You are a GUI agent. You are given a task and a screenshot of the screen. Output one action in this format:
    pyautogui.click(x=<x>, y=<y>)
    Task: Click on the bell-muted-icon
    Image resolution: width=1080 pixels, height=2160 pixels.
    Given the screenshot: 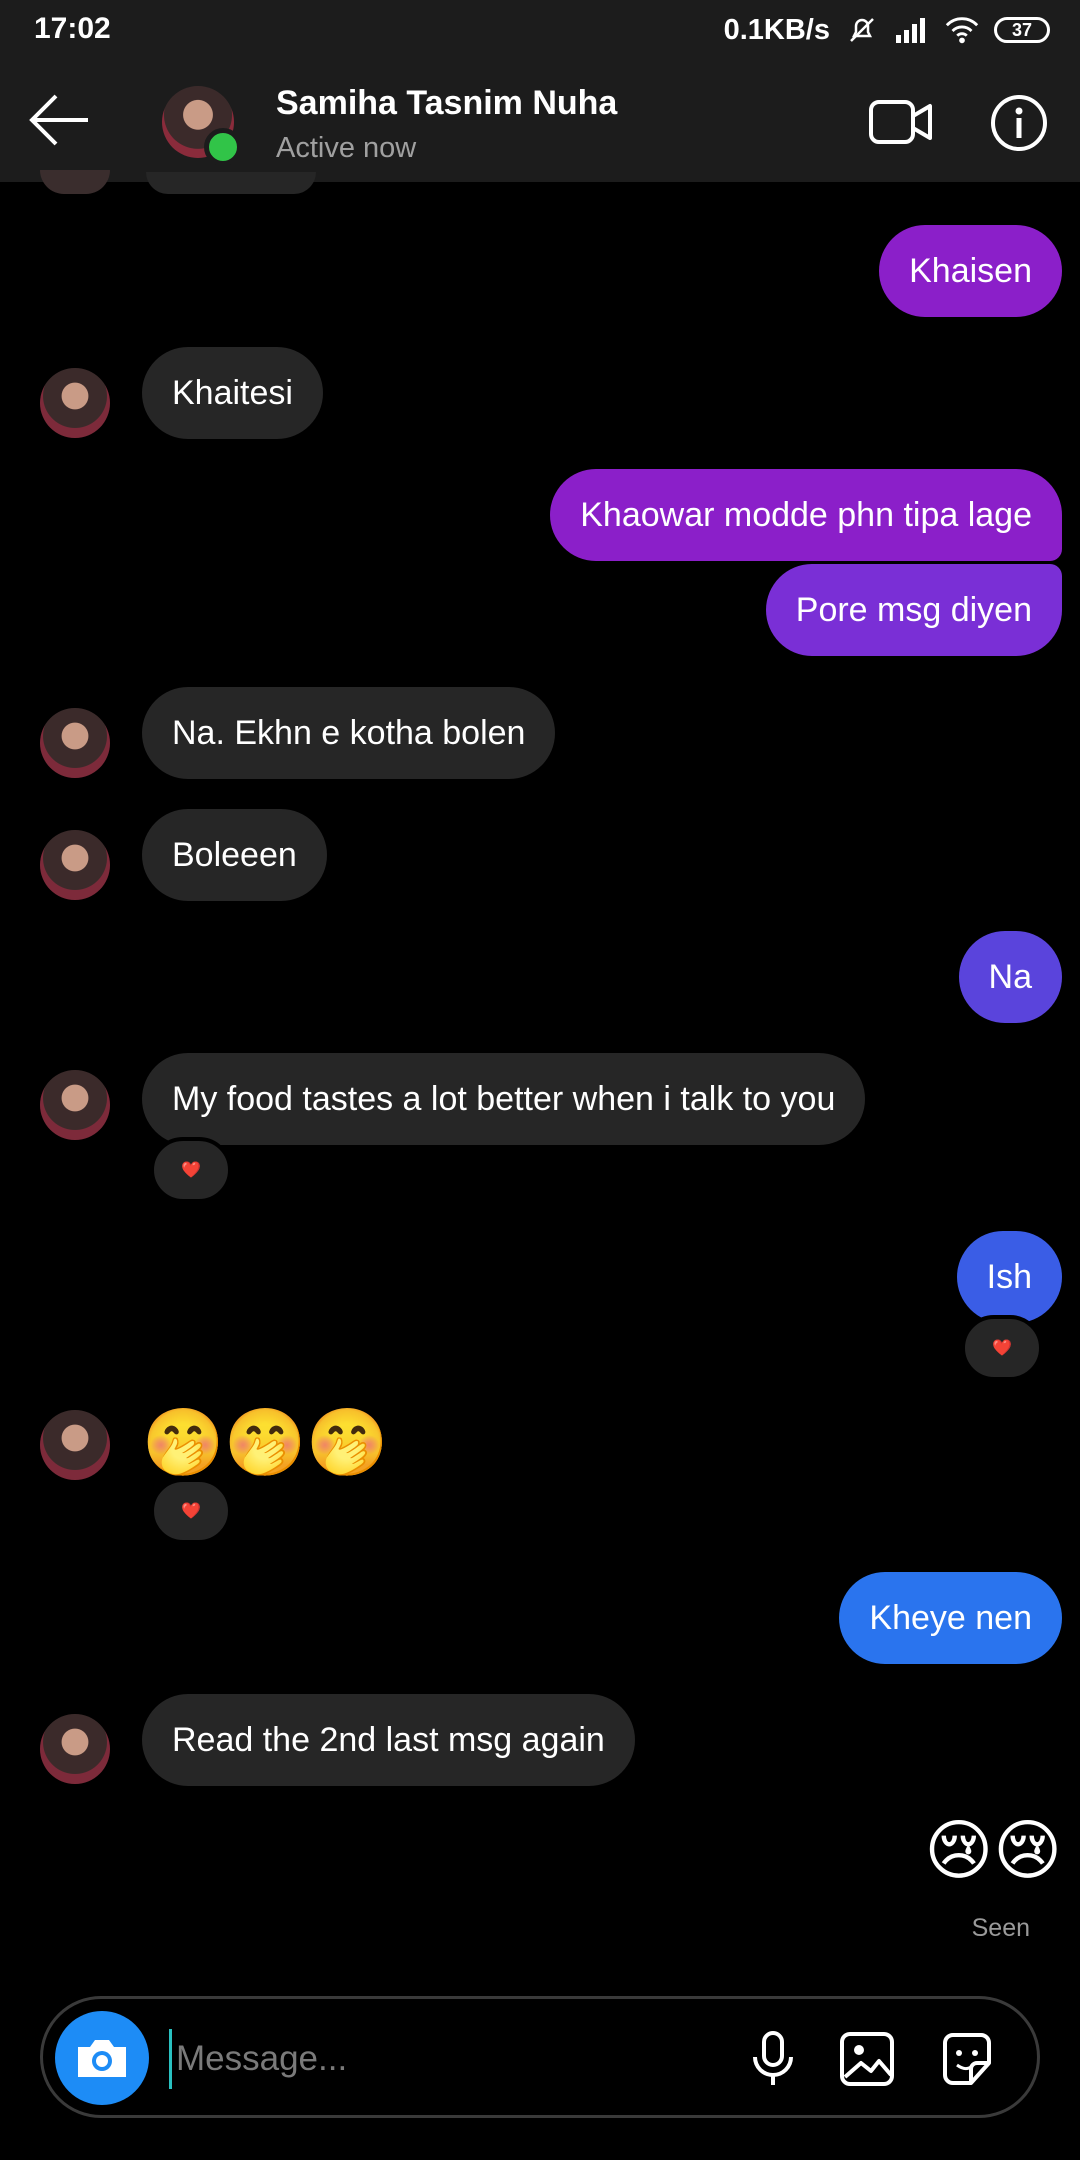 What is the action you would take?
    pyautogui.click(x=862, y=30)
    